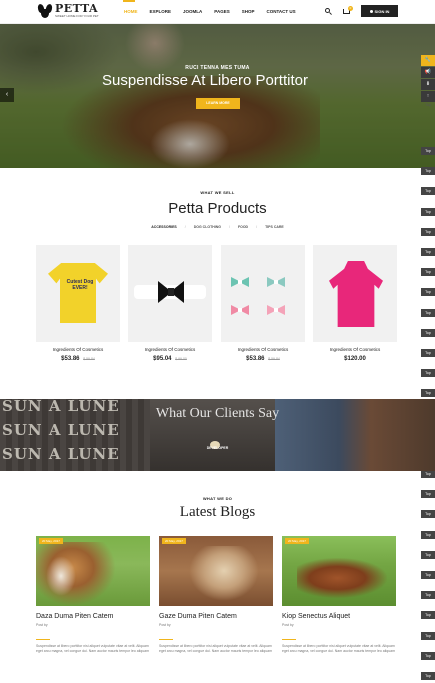 The width and height of the screenshot is (435, 683). I want to click on blog-title: Kiop Senectus Aliquet, so click(339, 616).